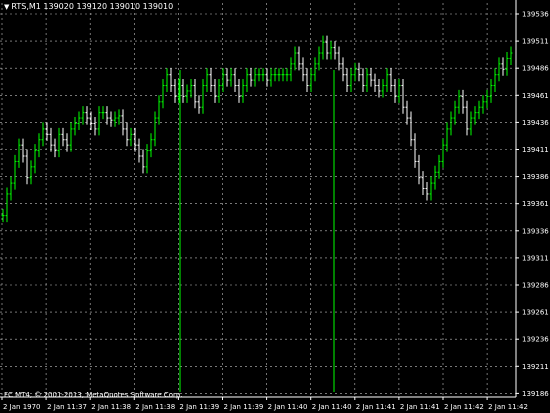 Image resolution: width=550 pixels, height=413 pixels. What do you see at coordinates (535, 123) in the screenshot?
I see `price-tick-label: 139436` at bounding box center [535, 123].